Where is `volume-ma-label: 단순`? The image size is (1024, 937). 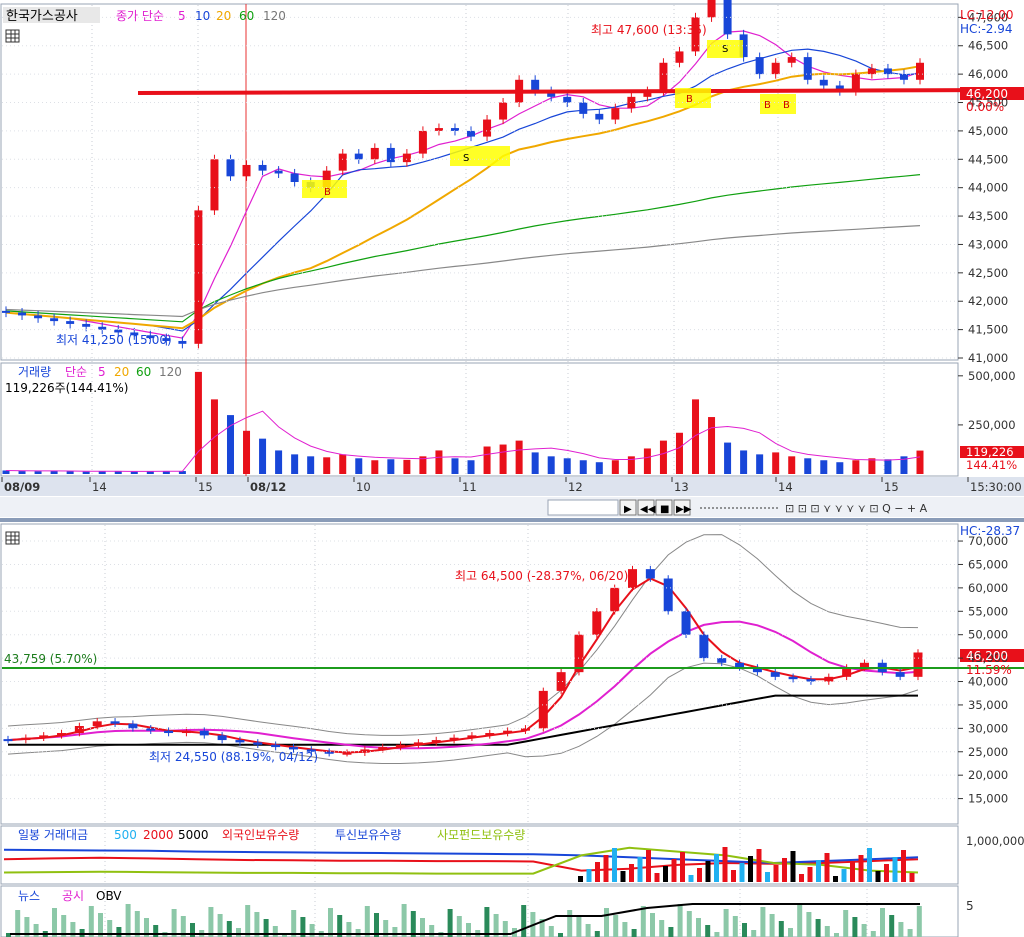 volume-ma-label: 단순 is located at coordinates (76, 372).